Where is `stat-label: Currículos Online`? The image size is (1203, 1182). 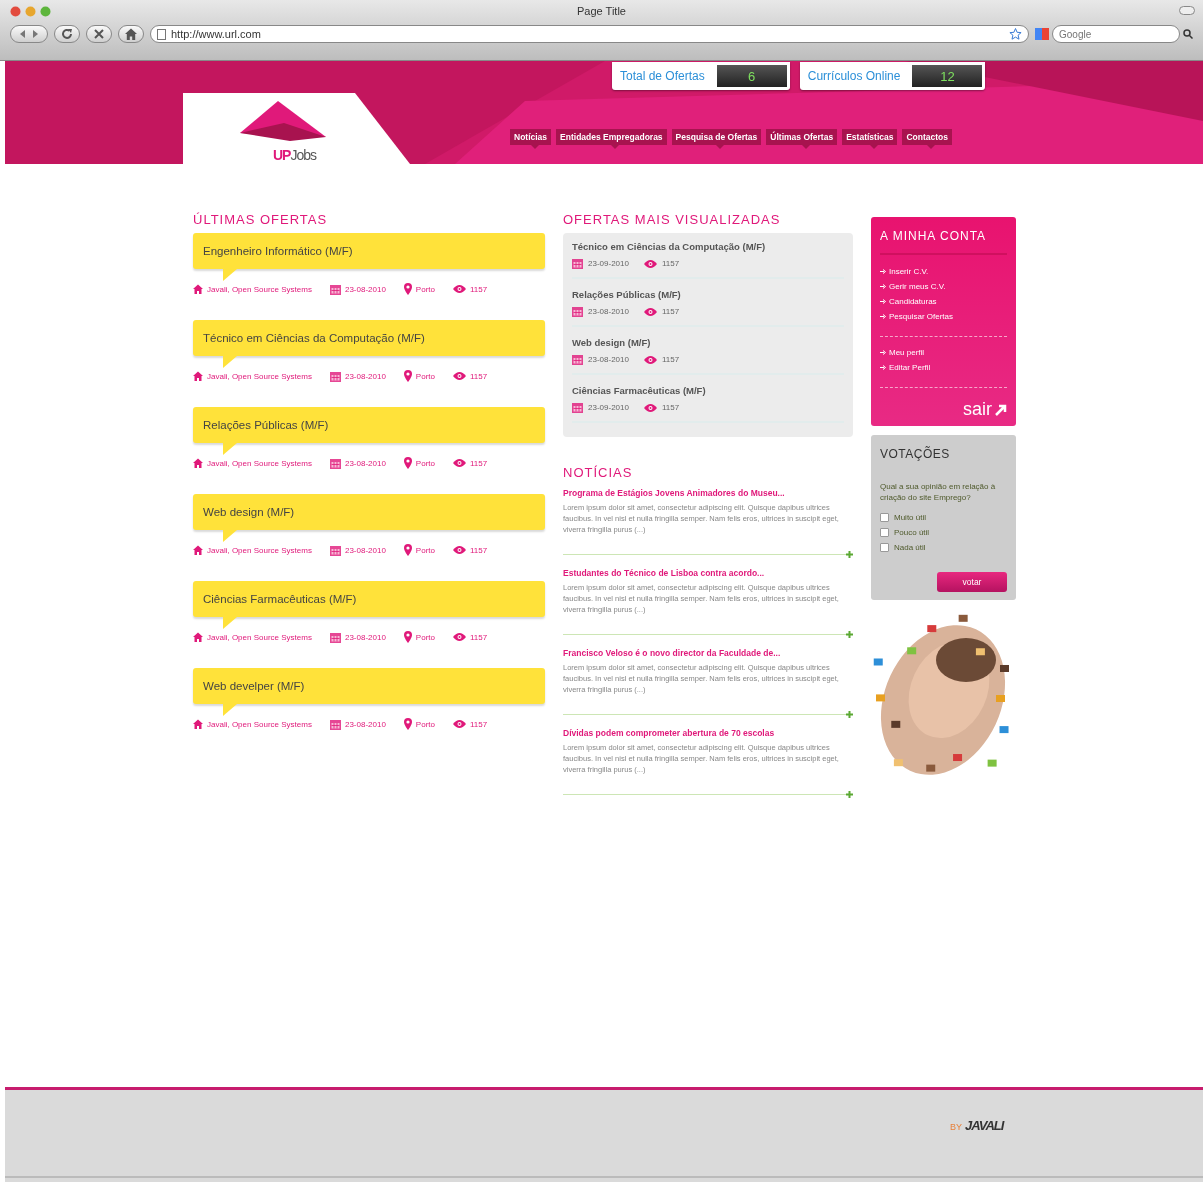 stat-label: Currículos Online is located at coordinates (854, 76).